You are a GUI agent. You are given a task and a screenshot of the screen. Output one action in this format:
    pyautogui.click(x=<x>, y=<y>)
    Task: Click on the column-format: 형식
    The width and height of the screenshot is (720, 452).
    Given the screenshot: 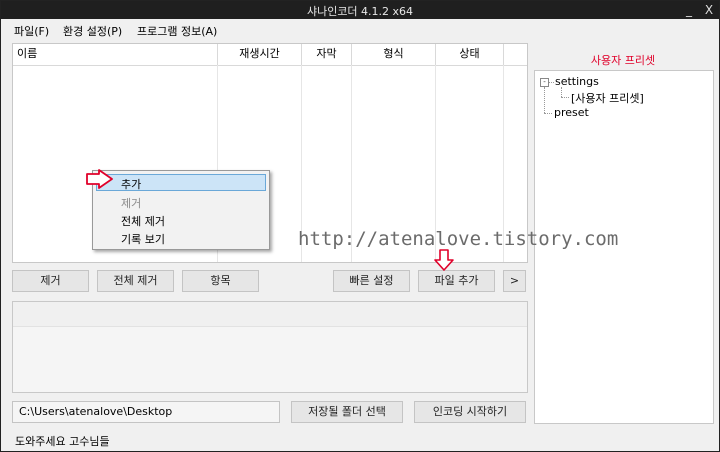 What is the action you would take?
    pyautogui.click(x=394, y=54)
    